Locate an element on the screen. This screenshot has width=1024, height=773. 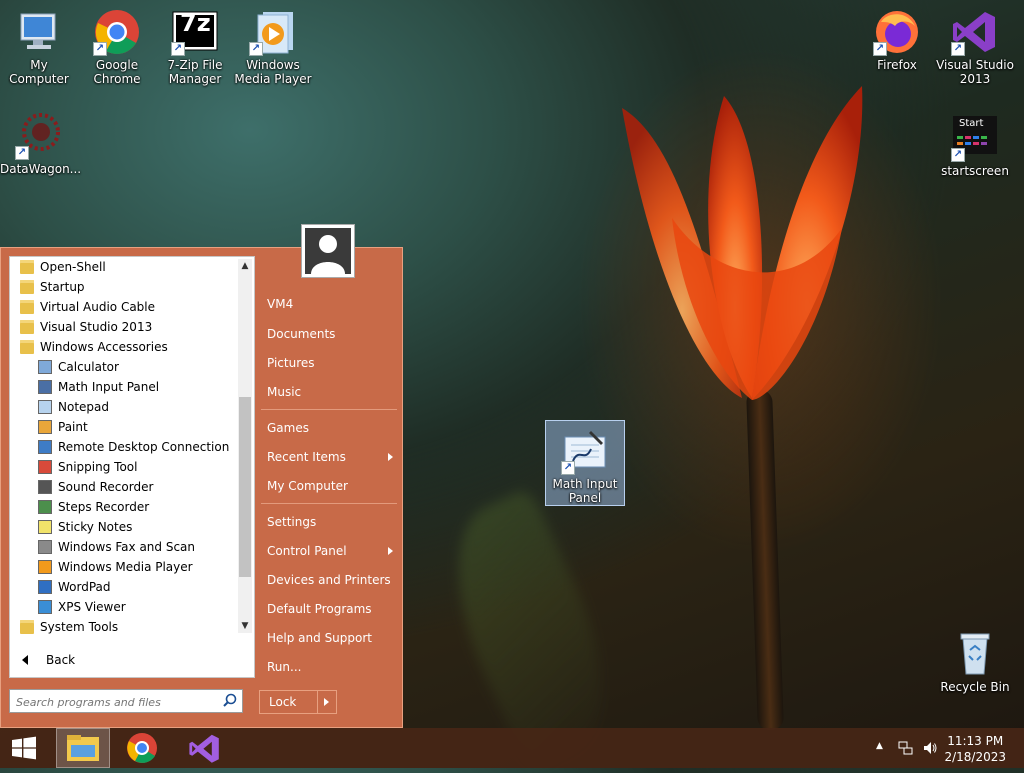
file-explorer-icon is located at coordinates (83, 748).